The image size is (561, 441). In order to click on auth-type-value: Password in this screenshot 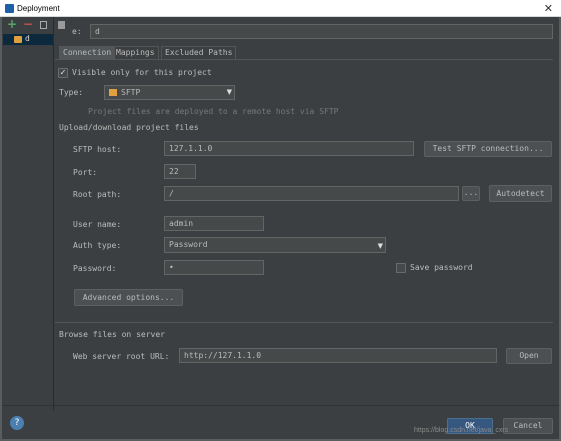, I will do `click(188, 244)`.